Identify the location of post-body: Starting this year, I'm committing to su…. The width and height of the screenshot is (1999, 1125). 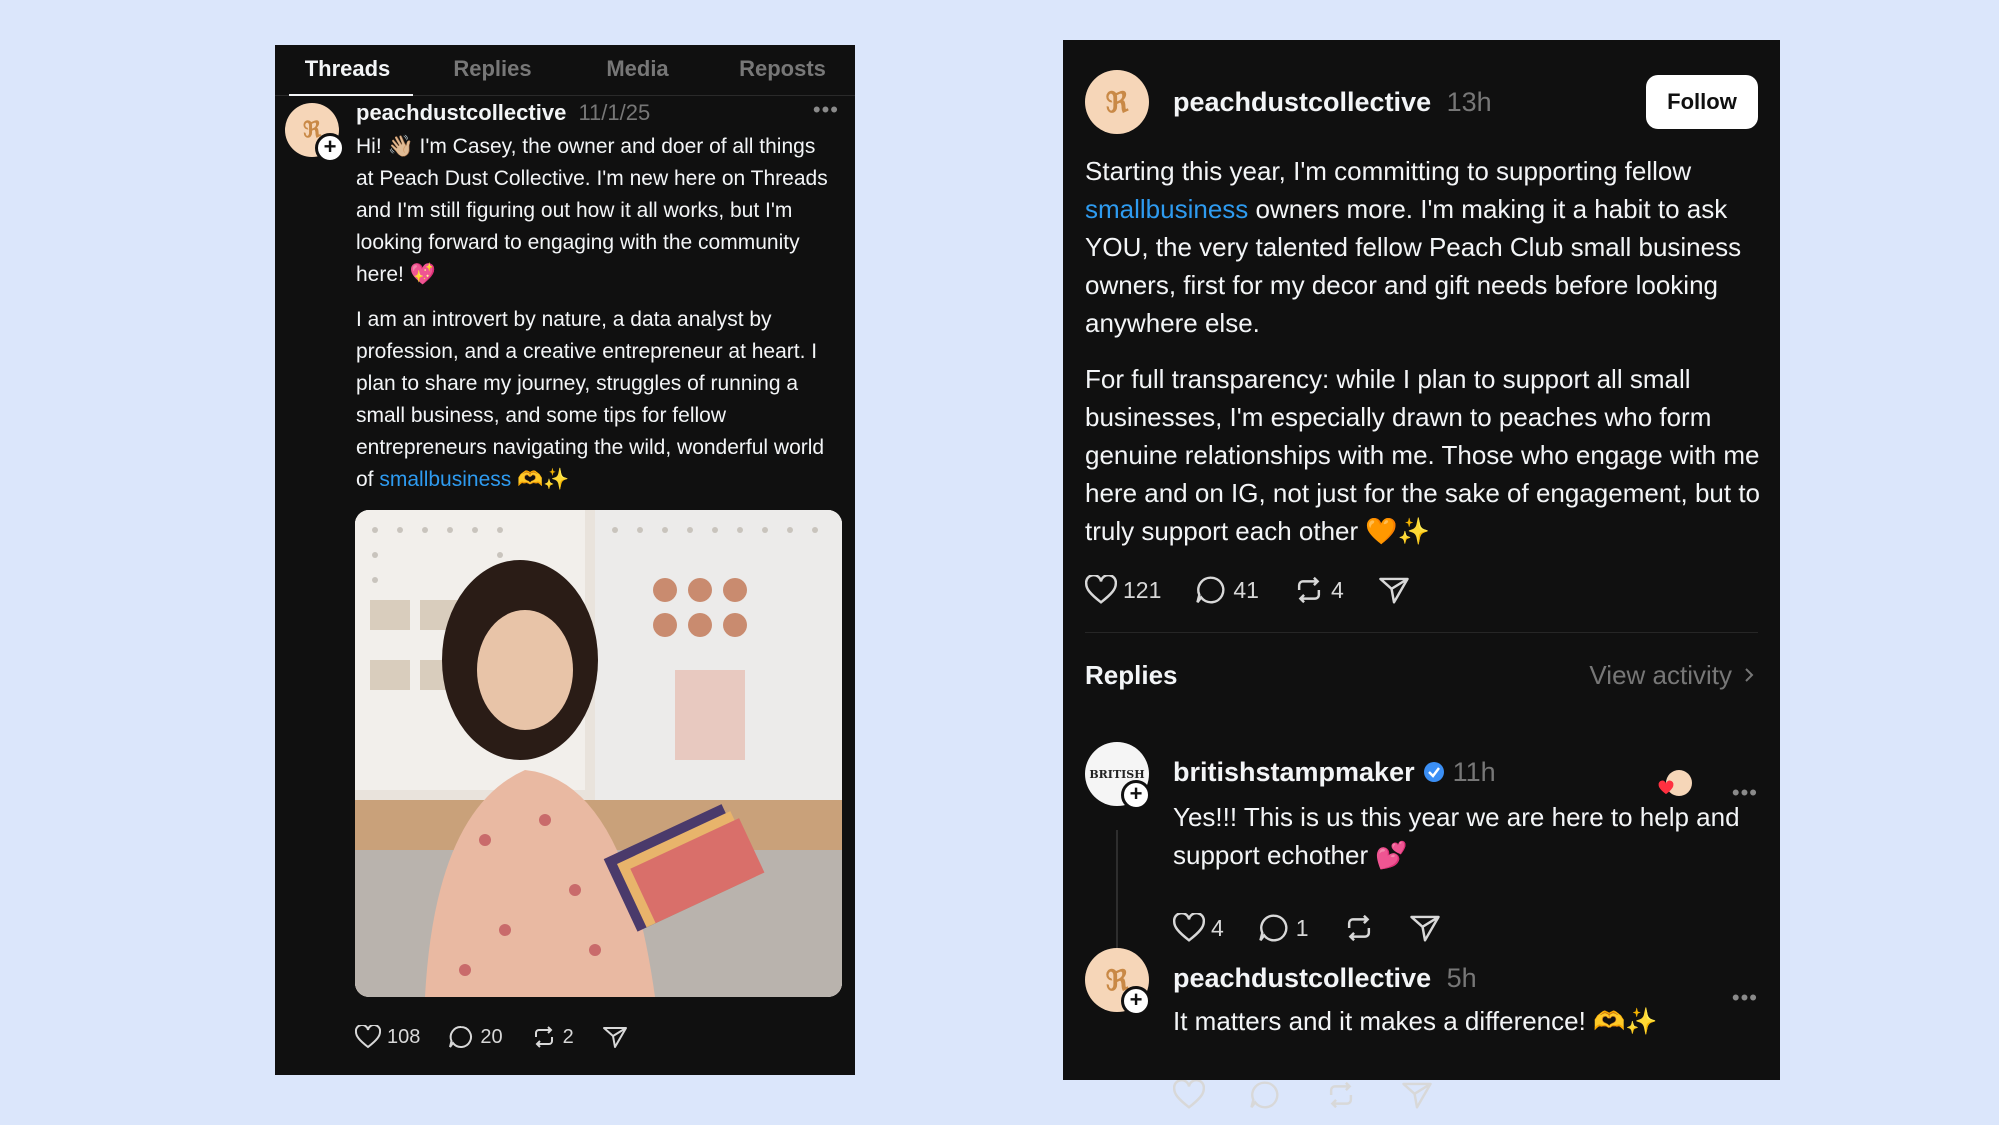
(1425, 351).